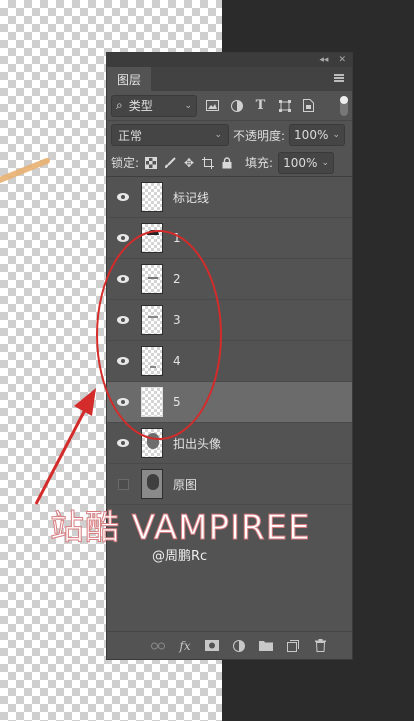 The width and height of the screenshot is (414, 721). Describe the element at coordinates (129, 79) in the screenshot. I see `tab-layers: 图层` at that location.